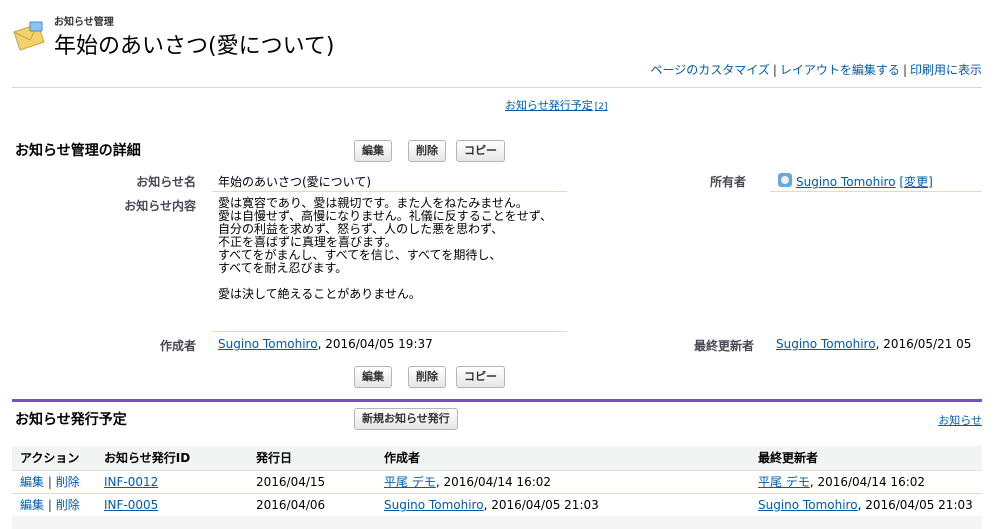  I want to click on related-list-hover-link: お知らせ発行予定 [2], so click(556, 105).